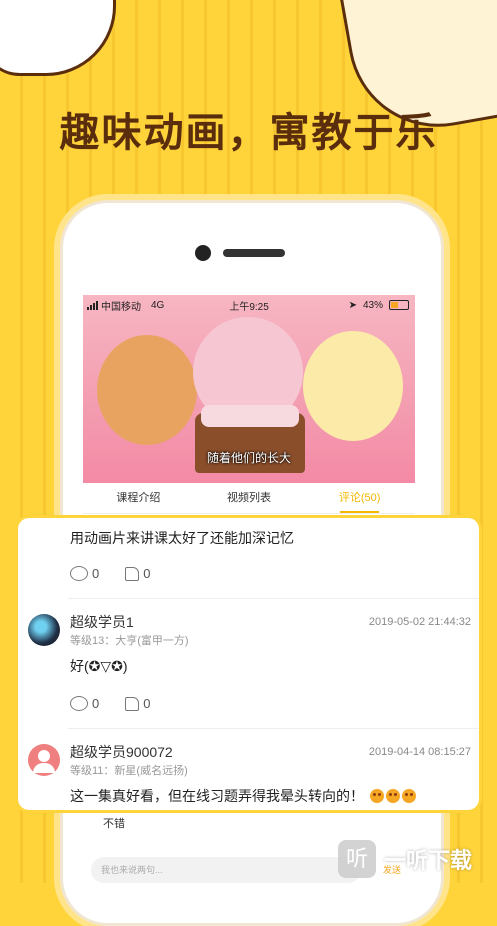  I want to click on status-time: 上午9:25, so click(249, 307).